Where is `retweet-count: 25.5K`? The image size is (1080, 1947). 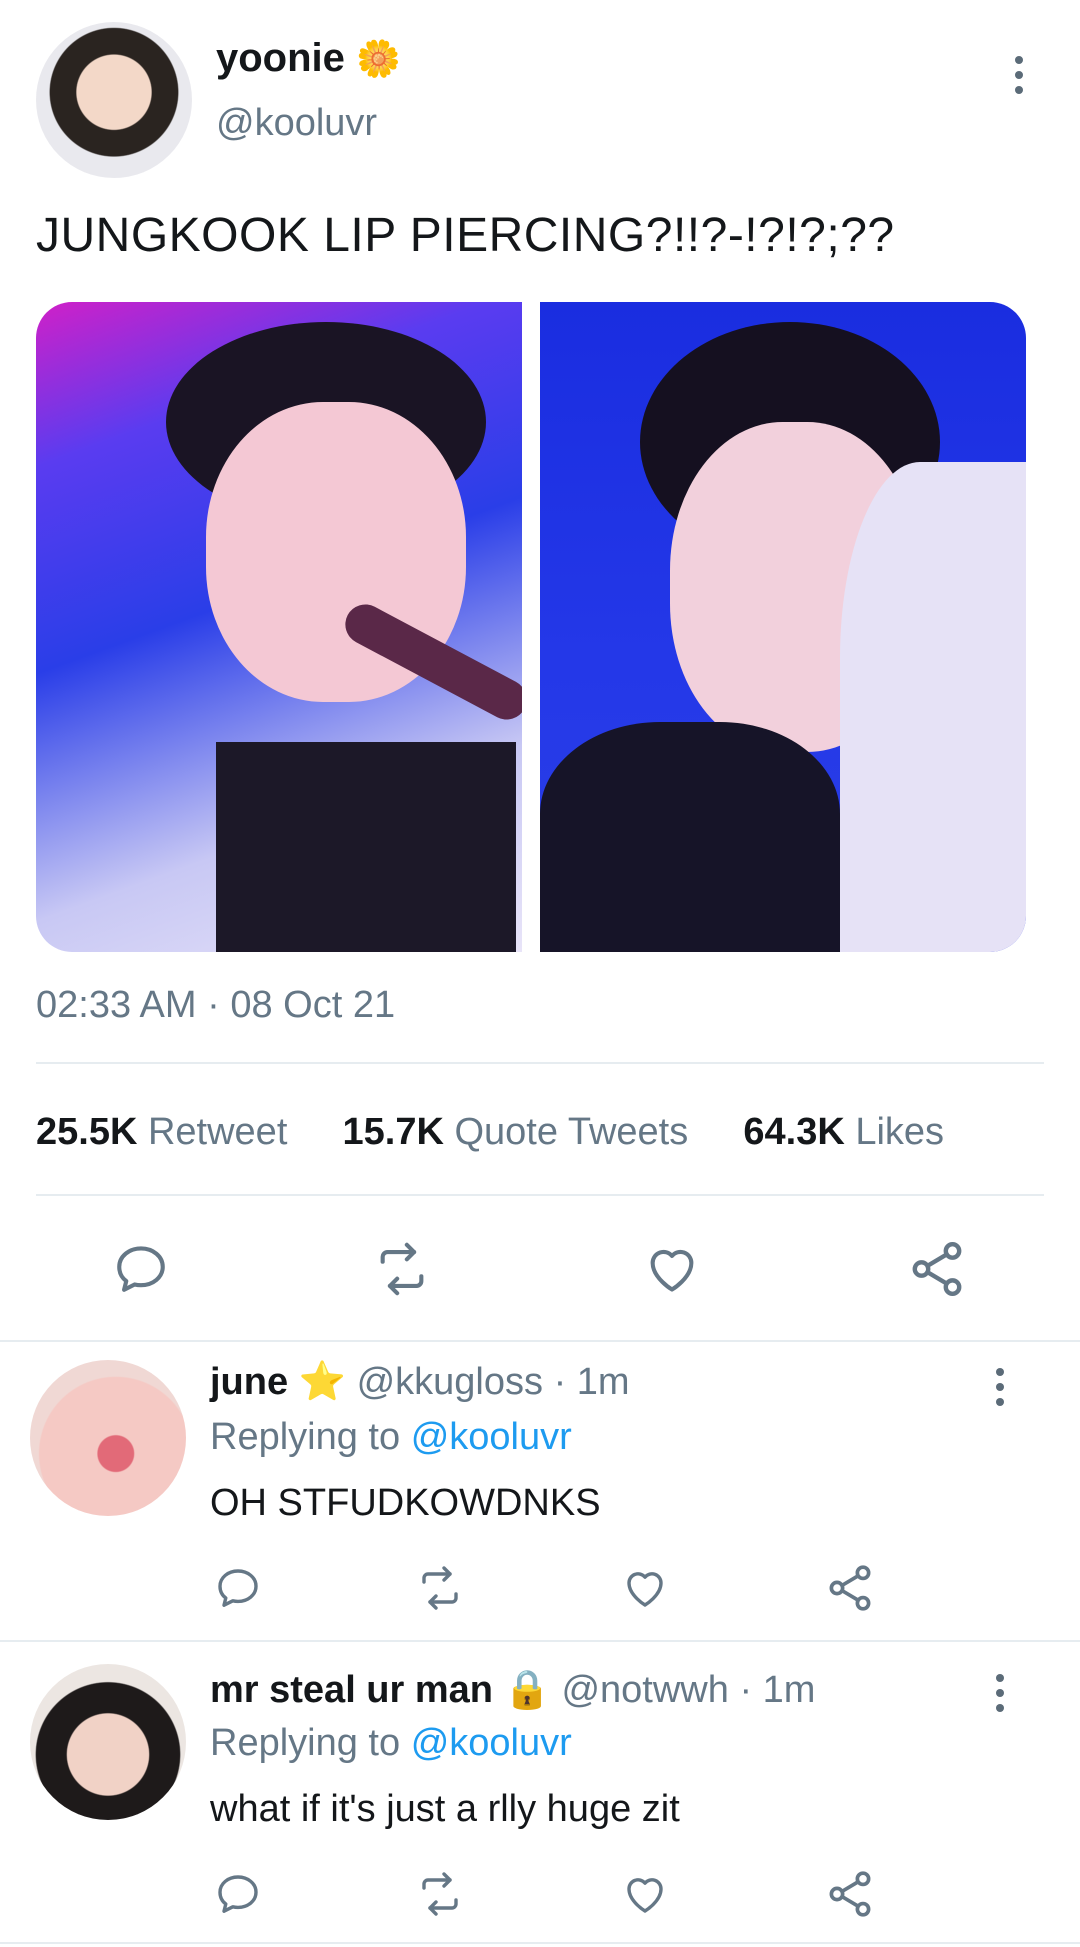 retweet-count: 25.5K is located at coordinates (87, 1132).